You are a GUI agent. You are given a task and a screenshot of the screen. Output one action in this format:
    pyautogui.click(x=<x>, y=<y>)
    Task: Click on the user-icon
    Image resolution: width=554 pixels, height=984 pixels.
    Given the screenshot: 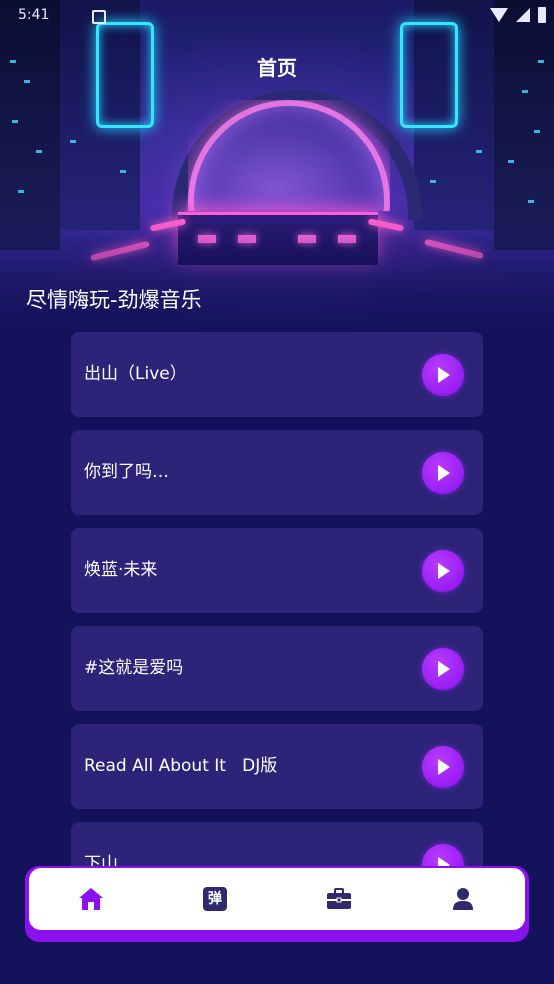 What is the action you would take?
    pyautogui.click(x=463, y=899)
    